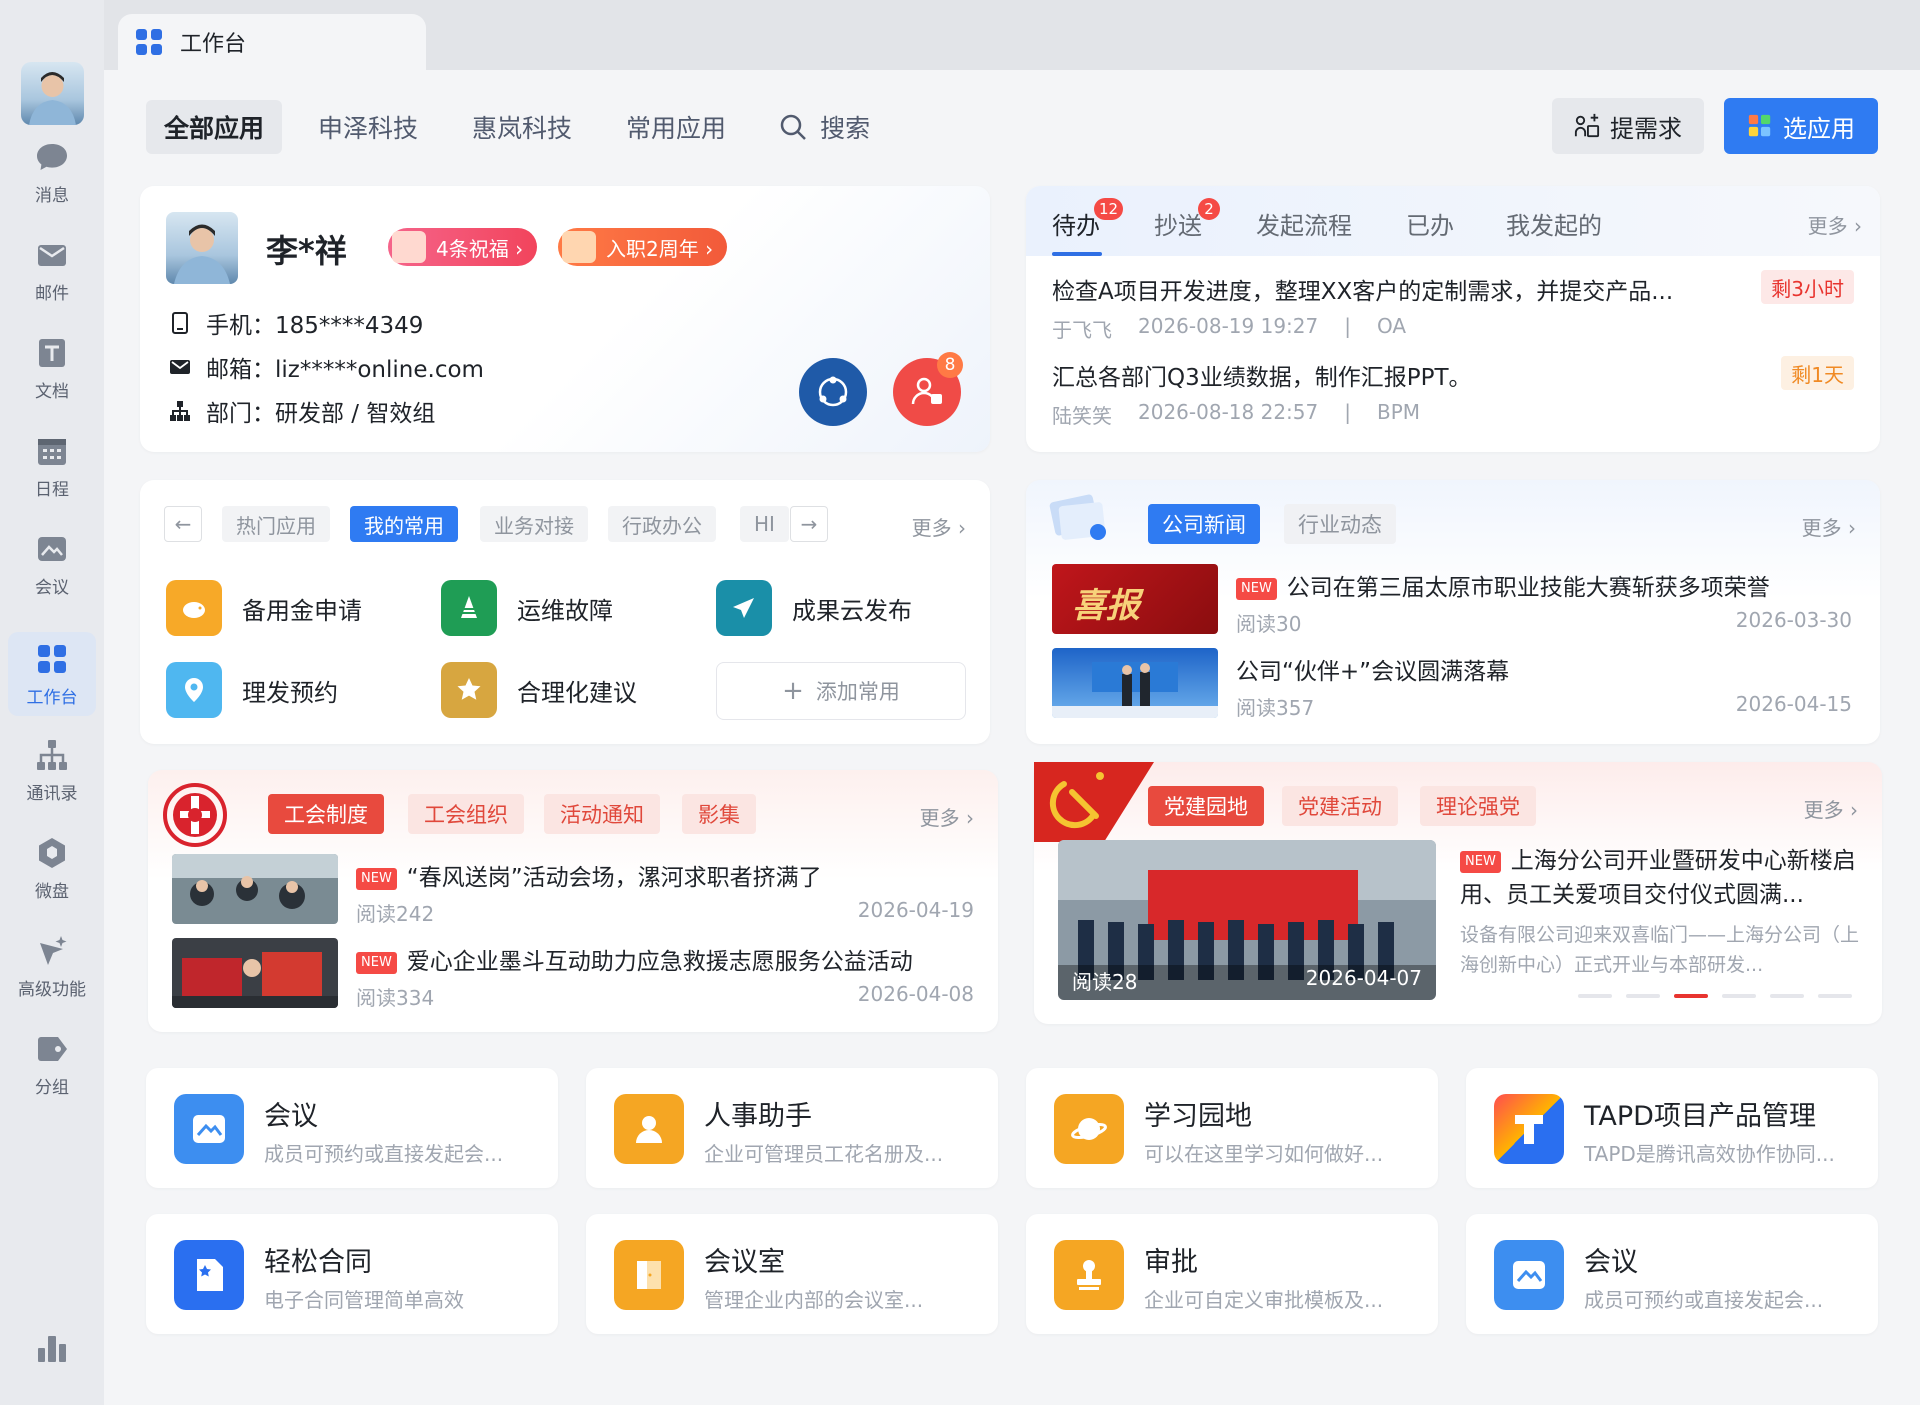 This screenshot has width=1920, height=1405. What do you see at coordinates (52, 156) in the screenshot?
I see `chat-bubble-icon` at bounding box center [52, 156].